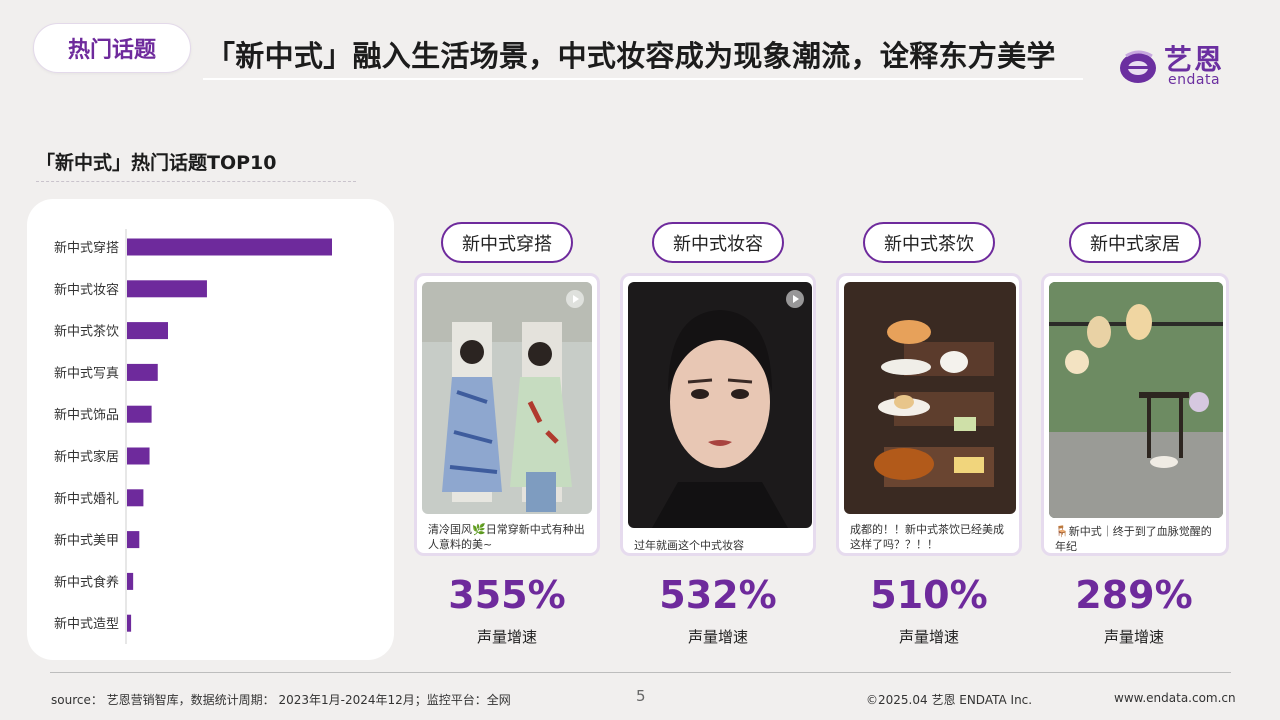 The width and height of the screenshot is (1280, 720). I want to click on caption-line: 🪑新中式｜终于到了血脉觉醒的, so click(1133, 531).